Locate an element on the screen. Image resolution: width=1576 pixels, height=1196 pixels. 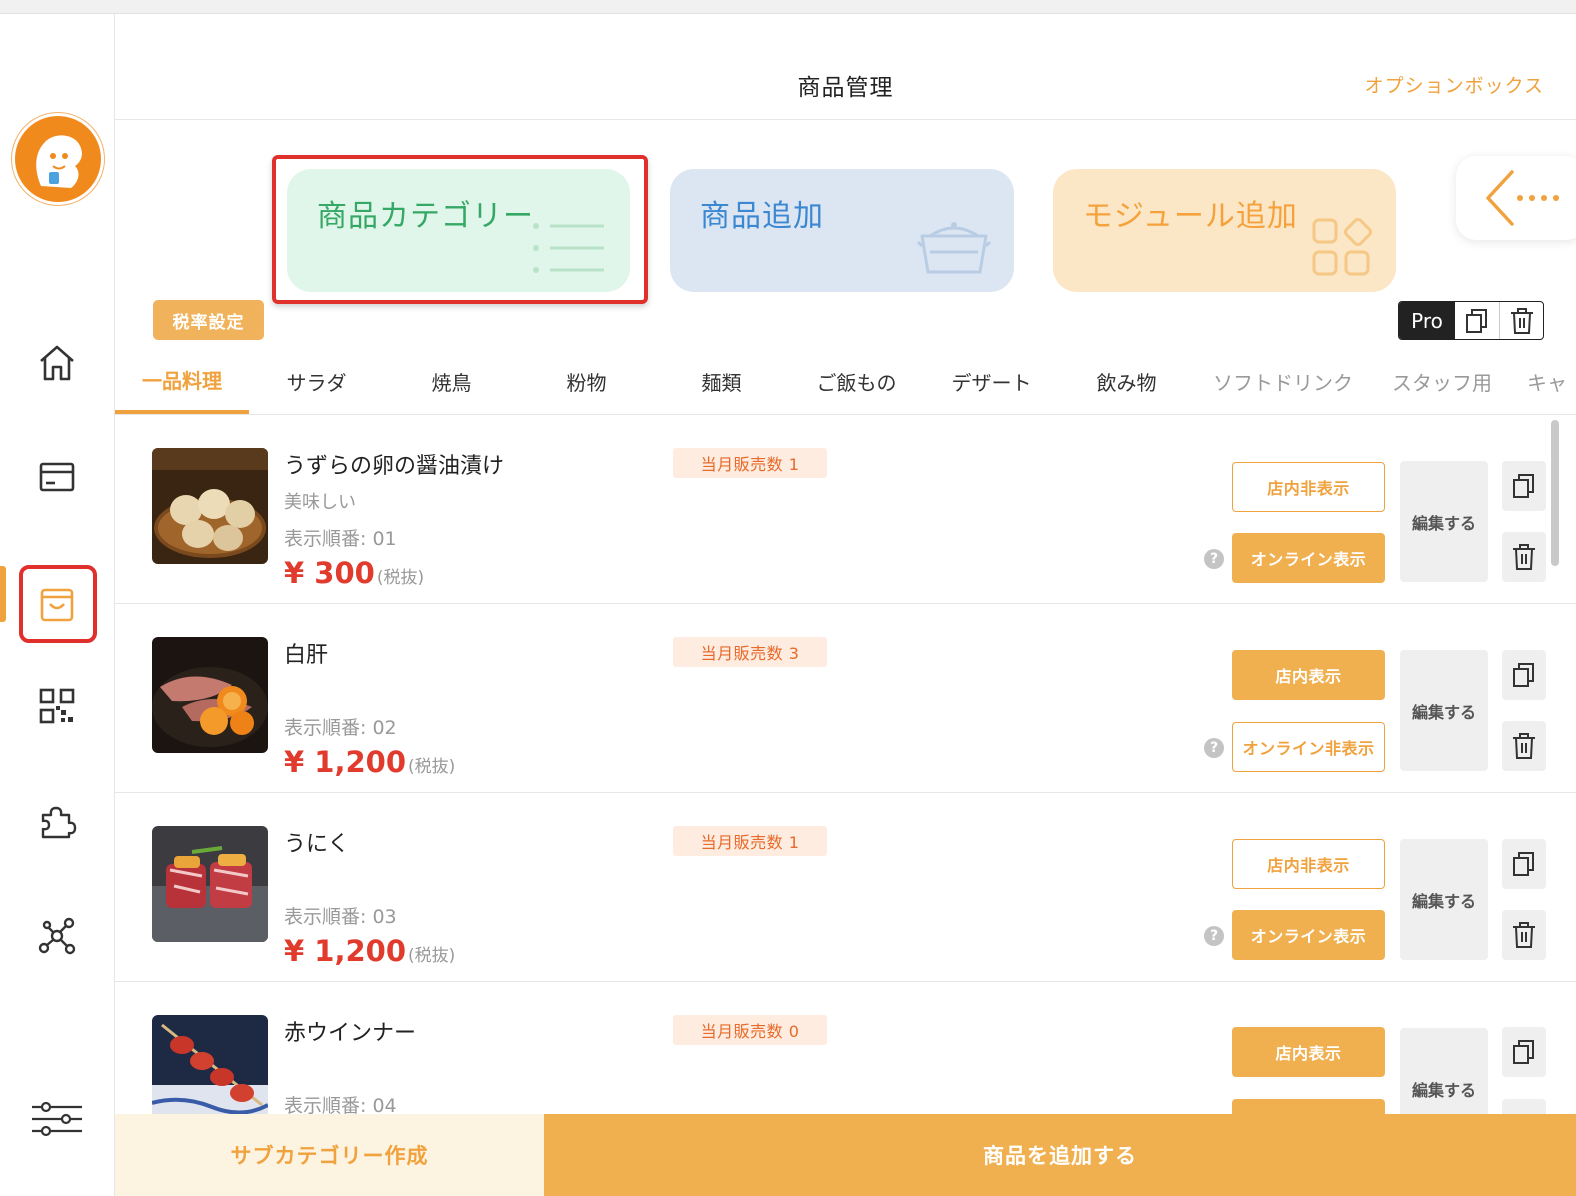
sidebar-item-payment is located at coordinates (57, 477).